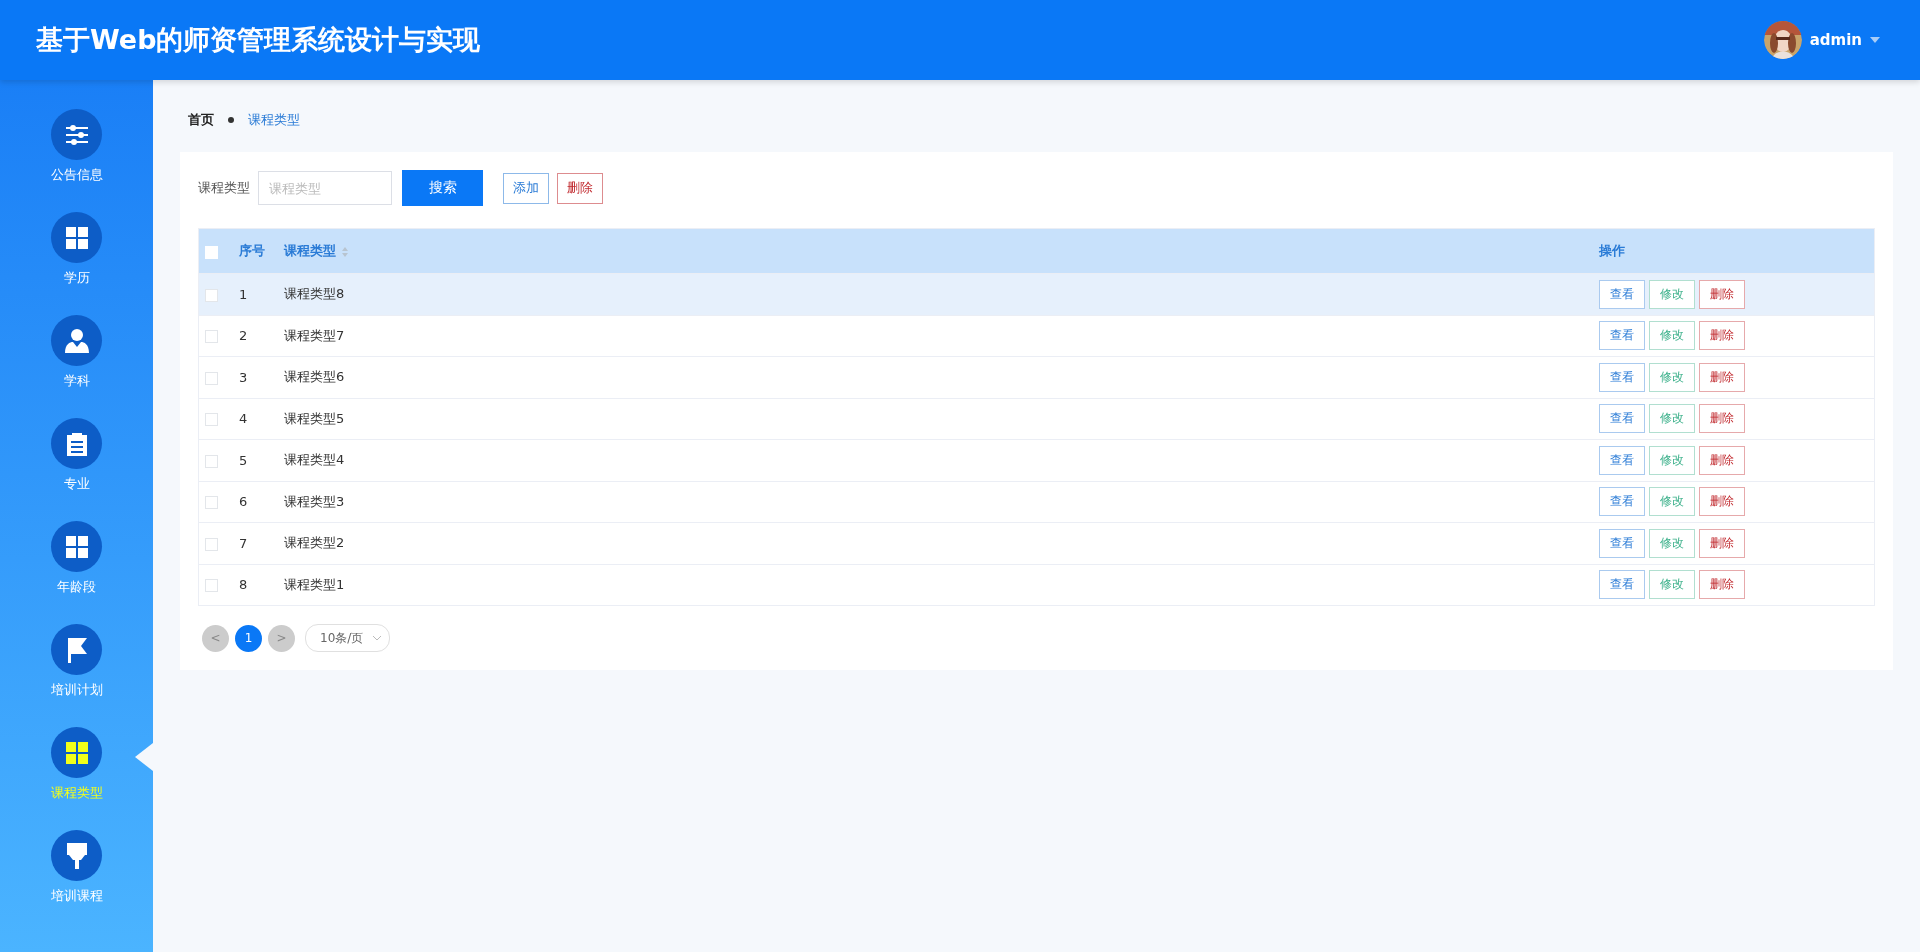  Describe the element at coordinates (941, 419) in the screenshot. I see `table-cell: 课程类型5` at that location.